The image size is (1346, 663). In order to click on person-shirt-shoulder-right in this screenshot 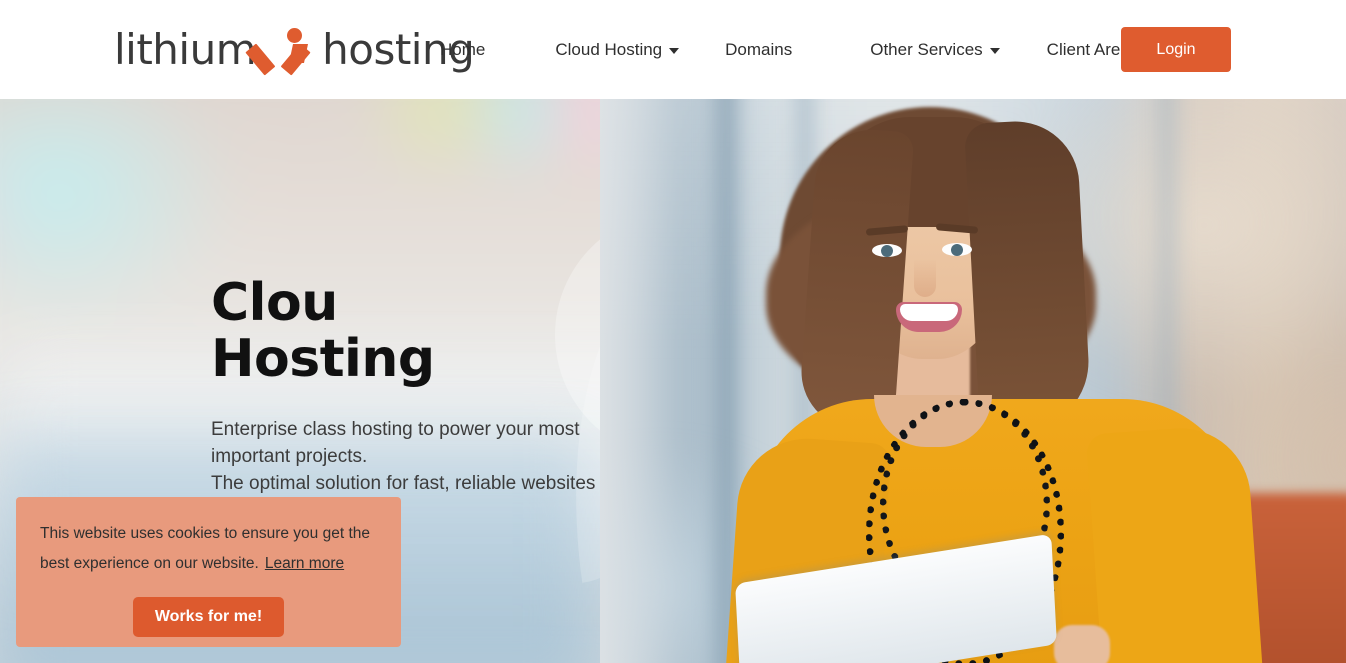, I will do `click(1174, 543)`.